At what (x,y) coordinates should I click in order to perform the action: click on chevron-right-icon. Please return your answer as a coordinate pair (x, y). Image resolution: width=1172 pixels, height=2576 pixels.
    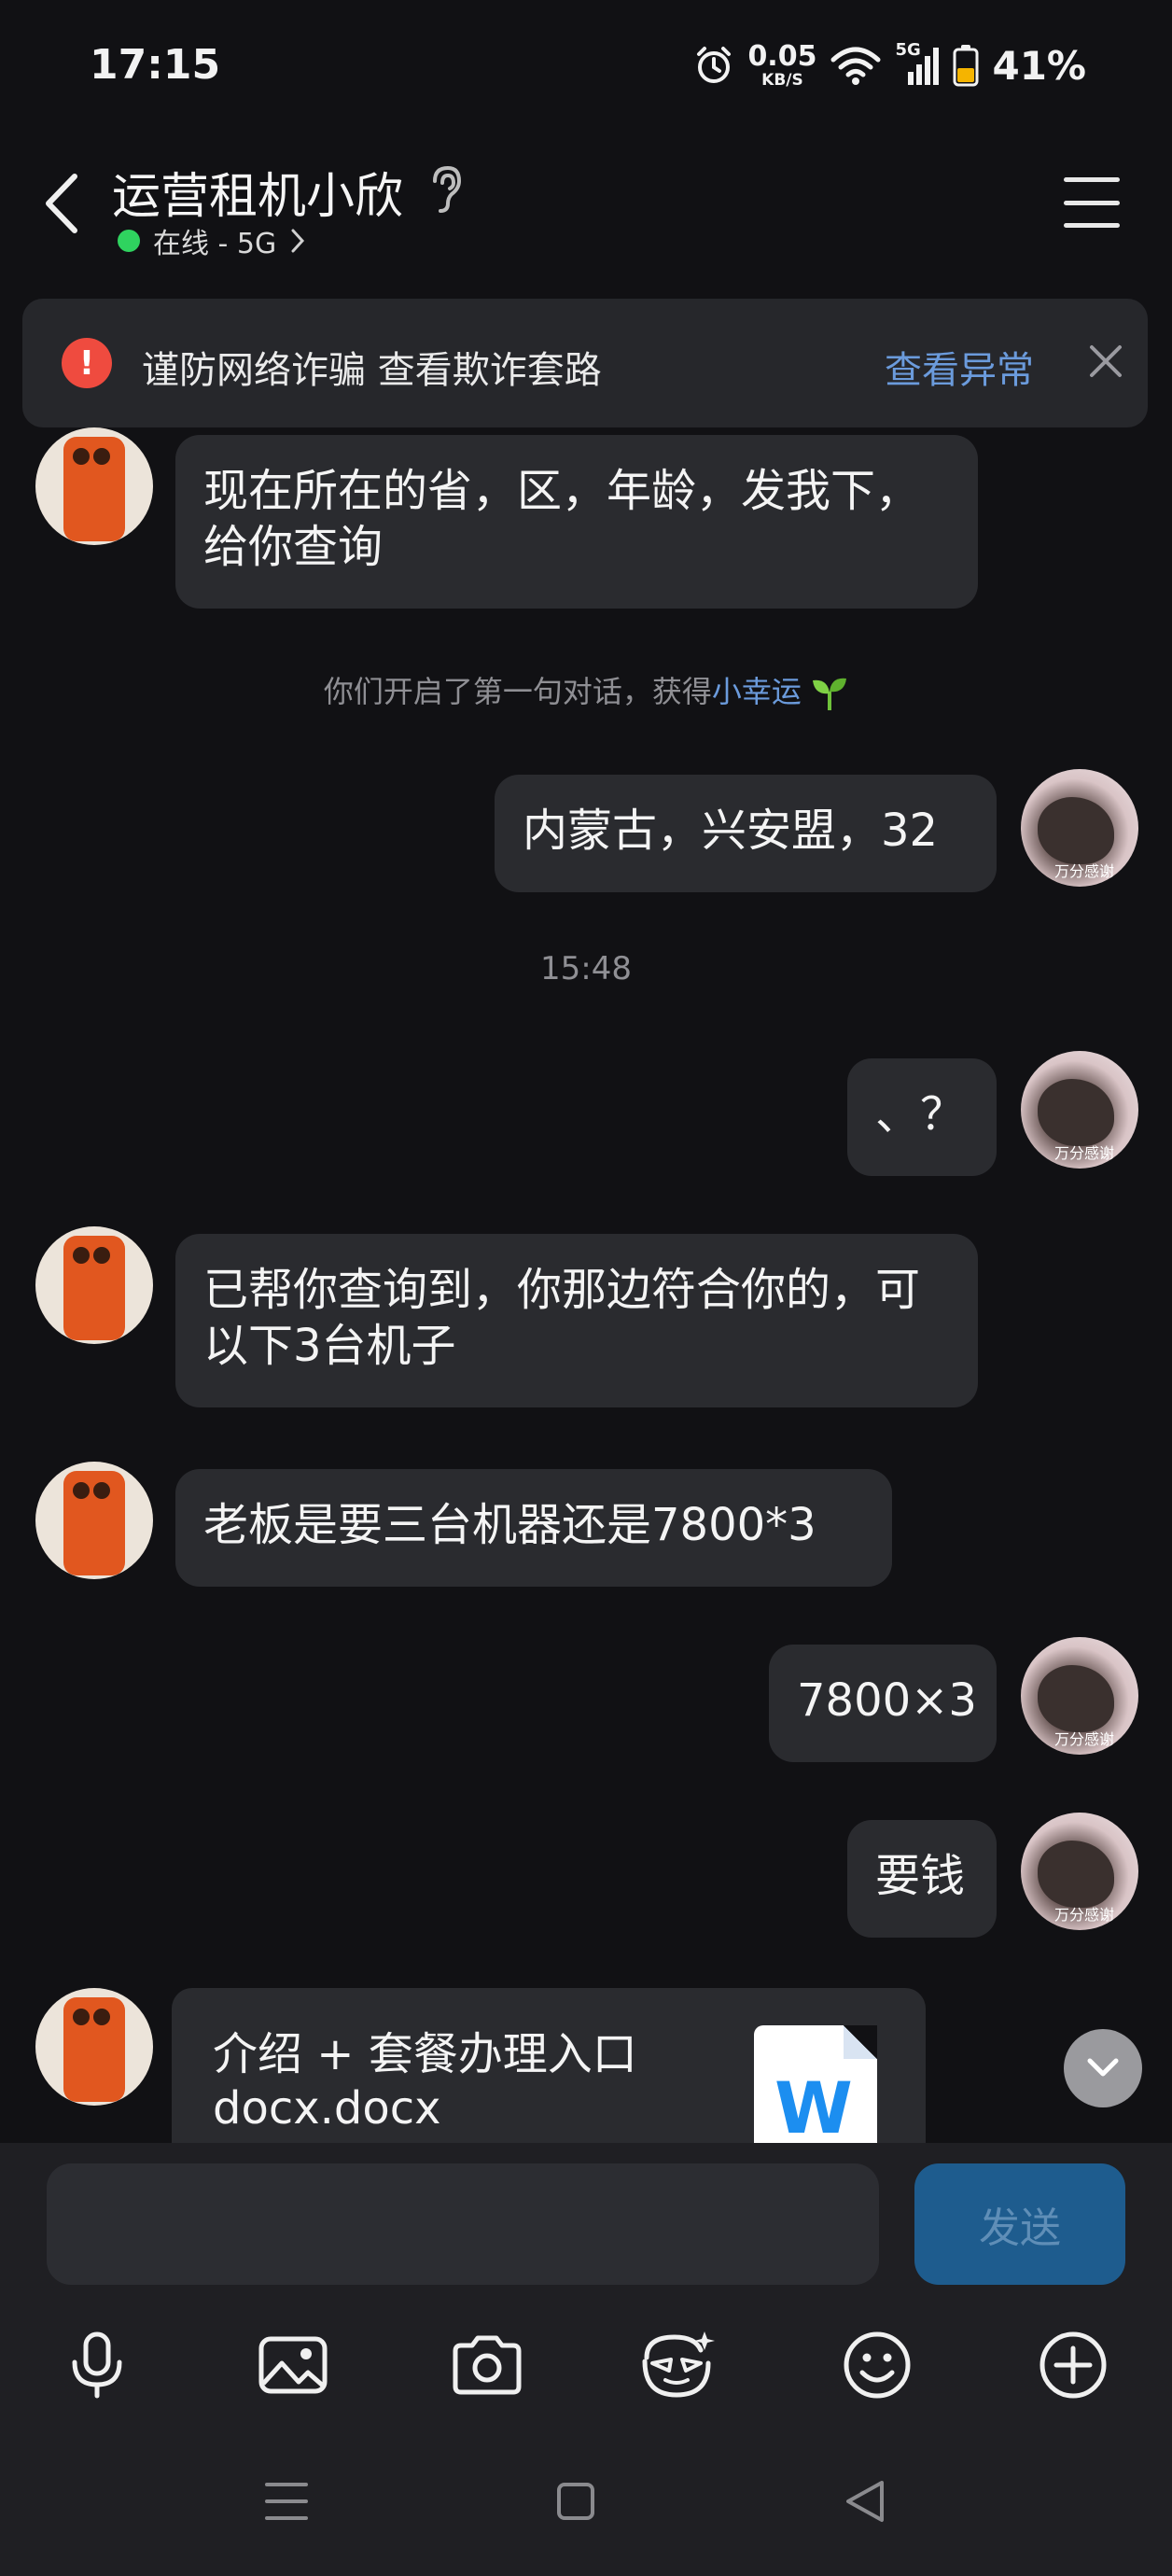
    Looking at the image, I should click on (298, 241).